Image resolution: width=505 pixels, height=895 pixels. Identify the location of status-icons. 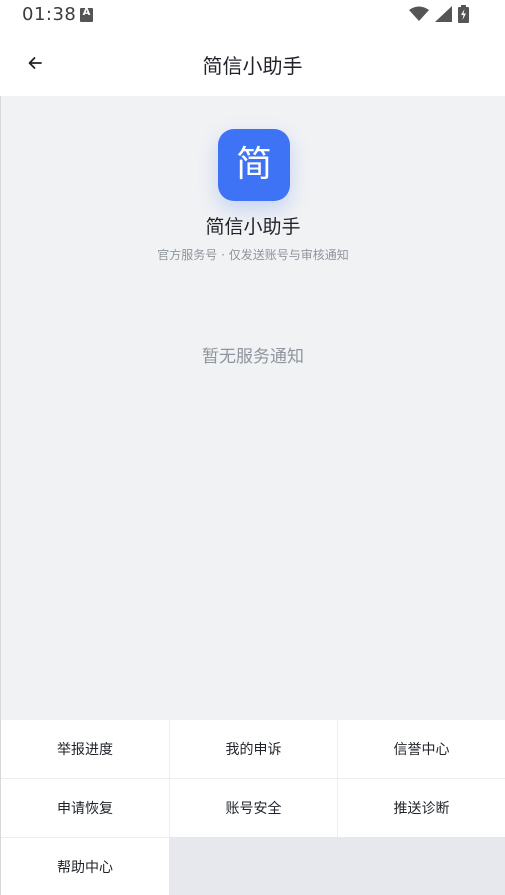
(439, 14).